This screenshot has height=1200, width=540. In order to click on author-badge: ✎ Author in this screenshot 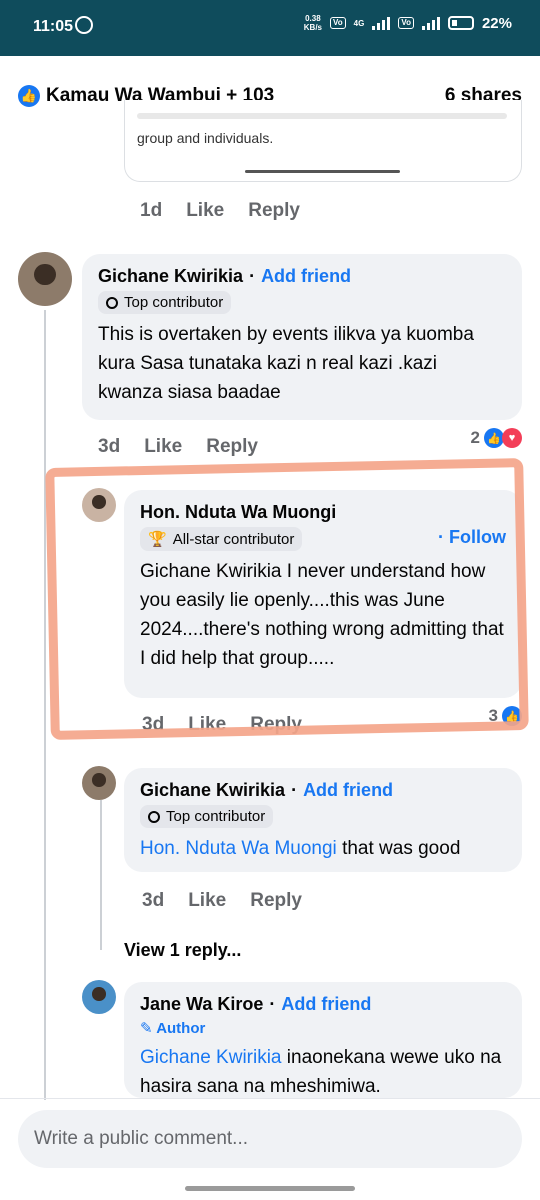, I will do `click(323, 1028)`.